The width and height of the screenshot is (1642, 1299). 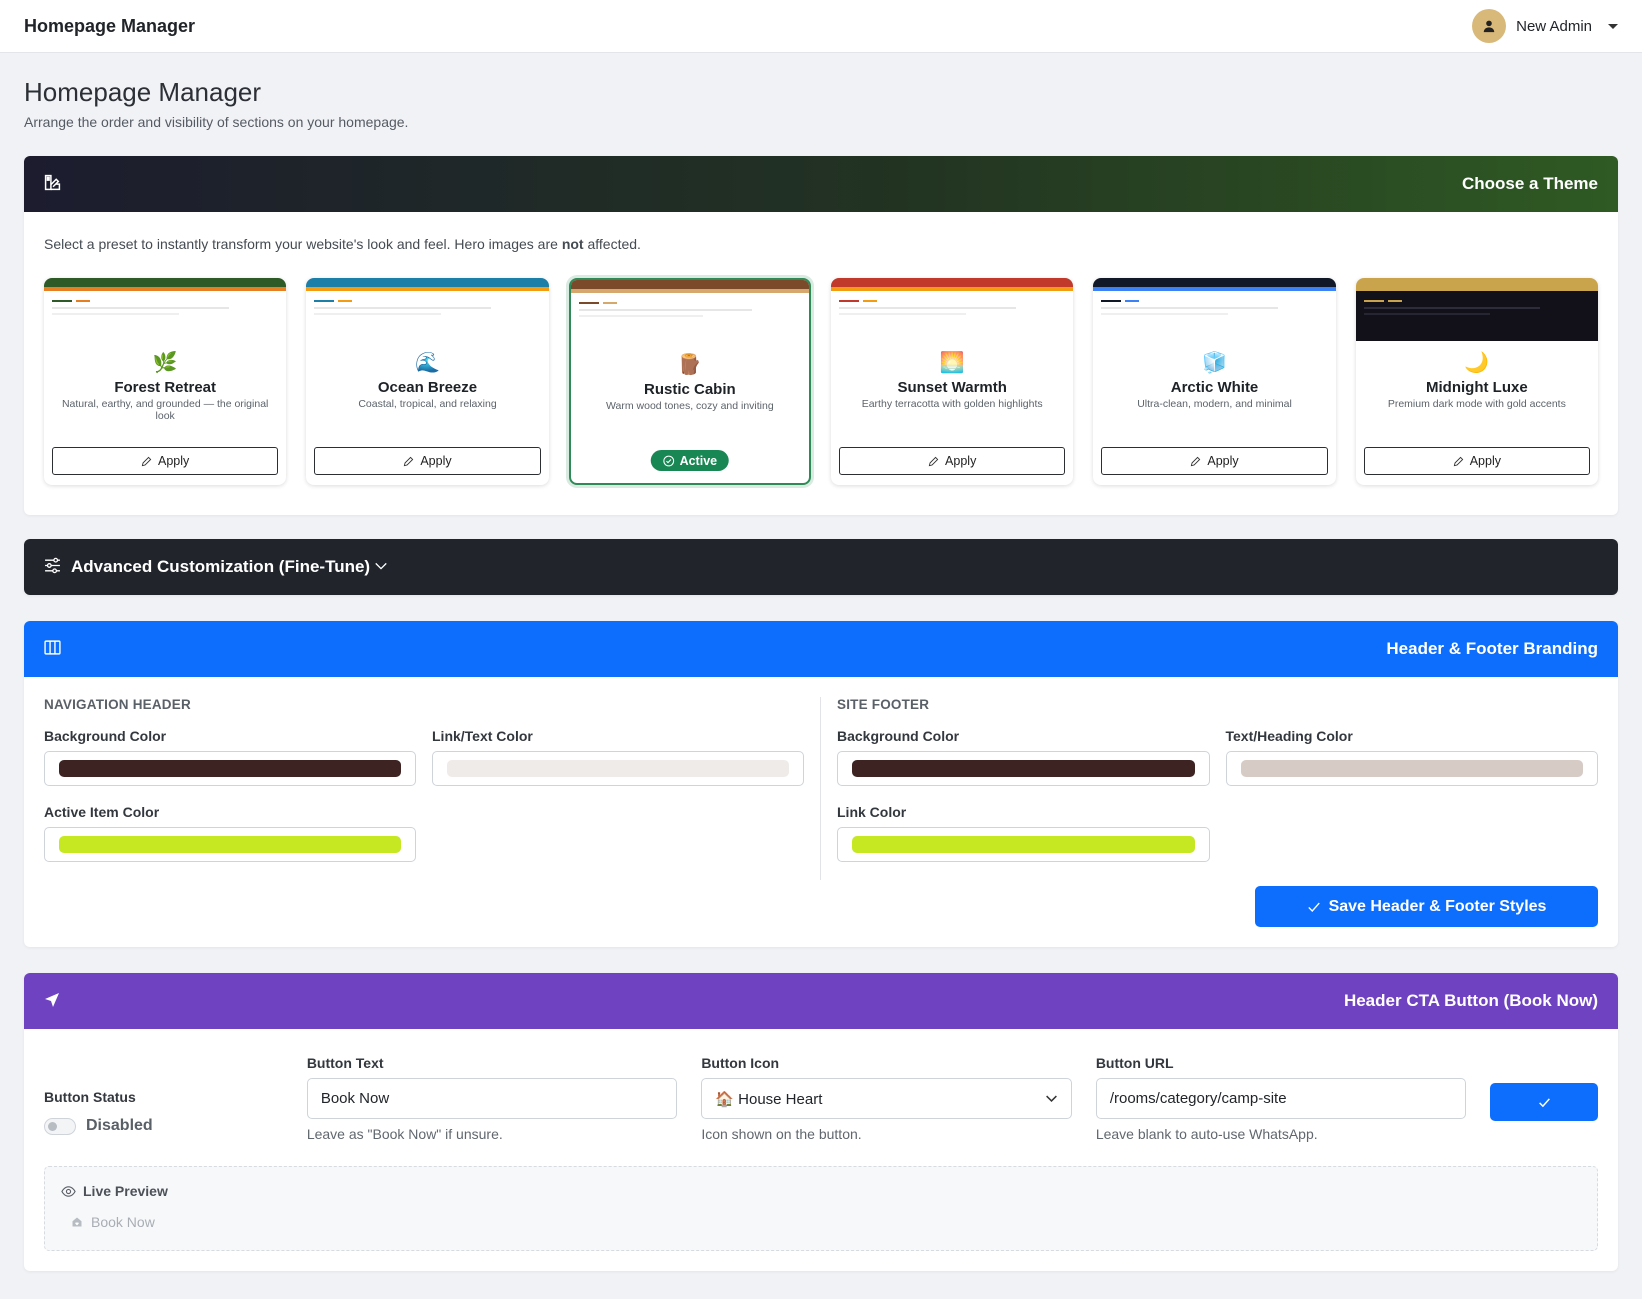 I want to click on save-header-footer-button: Save Header & Footer Styles, so click(x=1426, y=906).